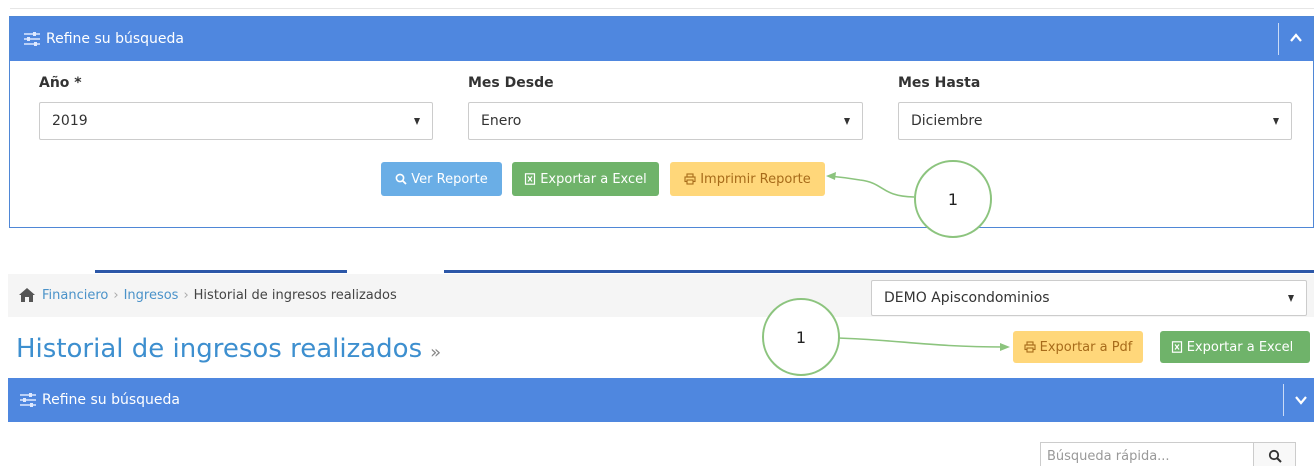  I want to click on chevron-down-icon, so click(1301, 400).